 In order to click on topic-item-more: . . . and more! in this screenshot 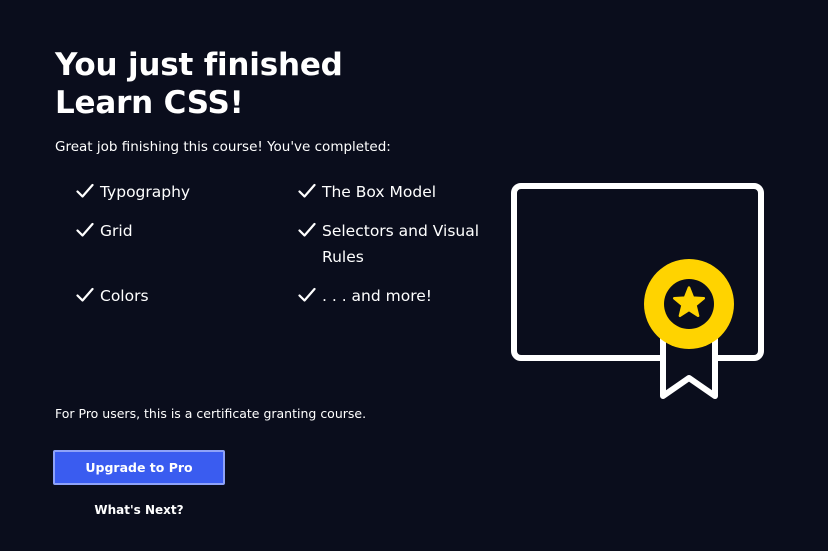, I will do `click(365, 296)`.